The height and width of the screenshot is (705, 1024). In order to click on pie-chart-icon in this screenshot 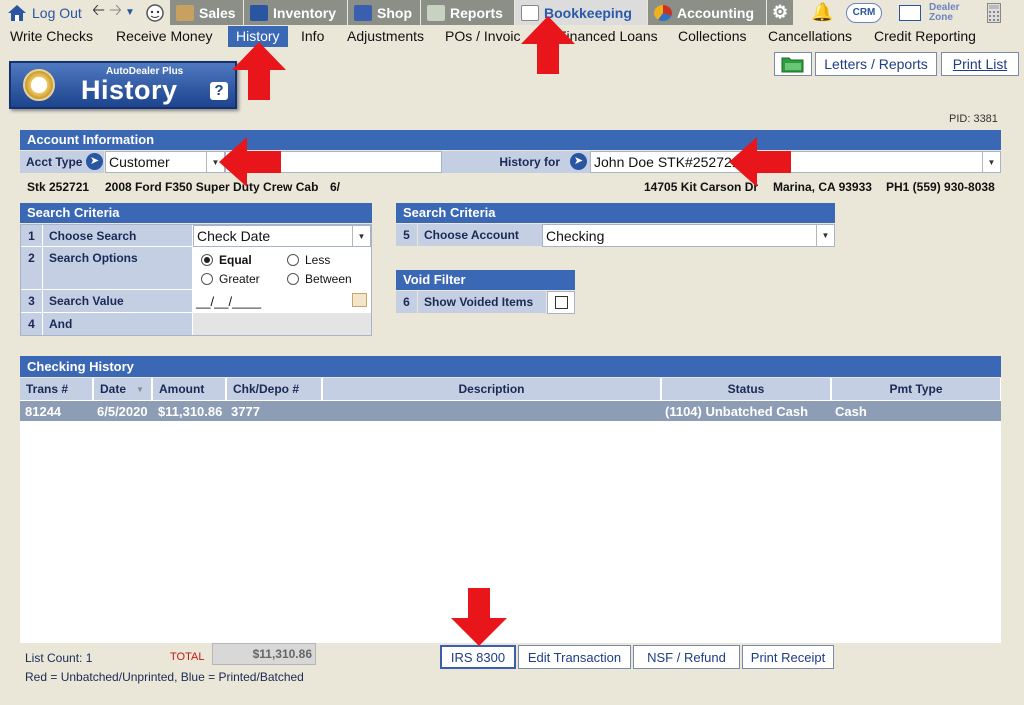, I will do `click(663, 12)`.